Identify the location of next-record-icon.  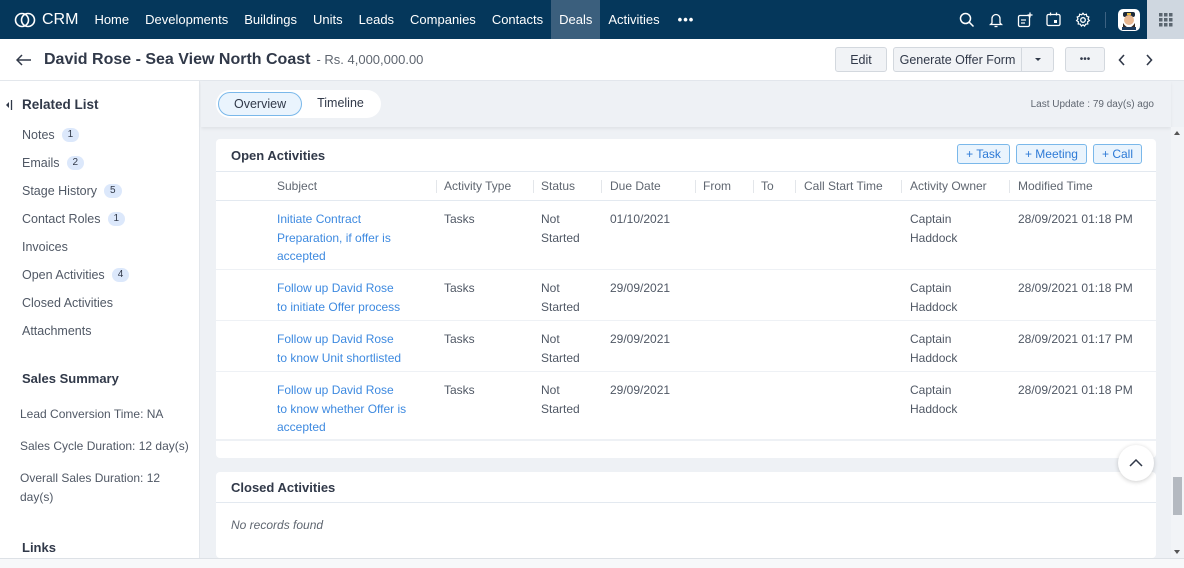
(1148, 59).